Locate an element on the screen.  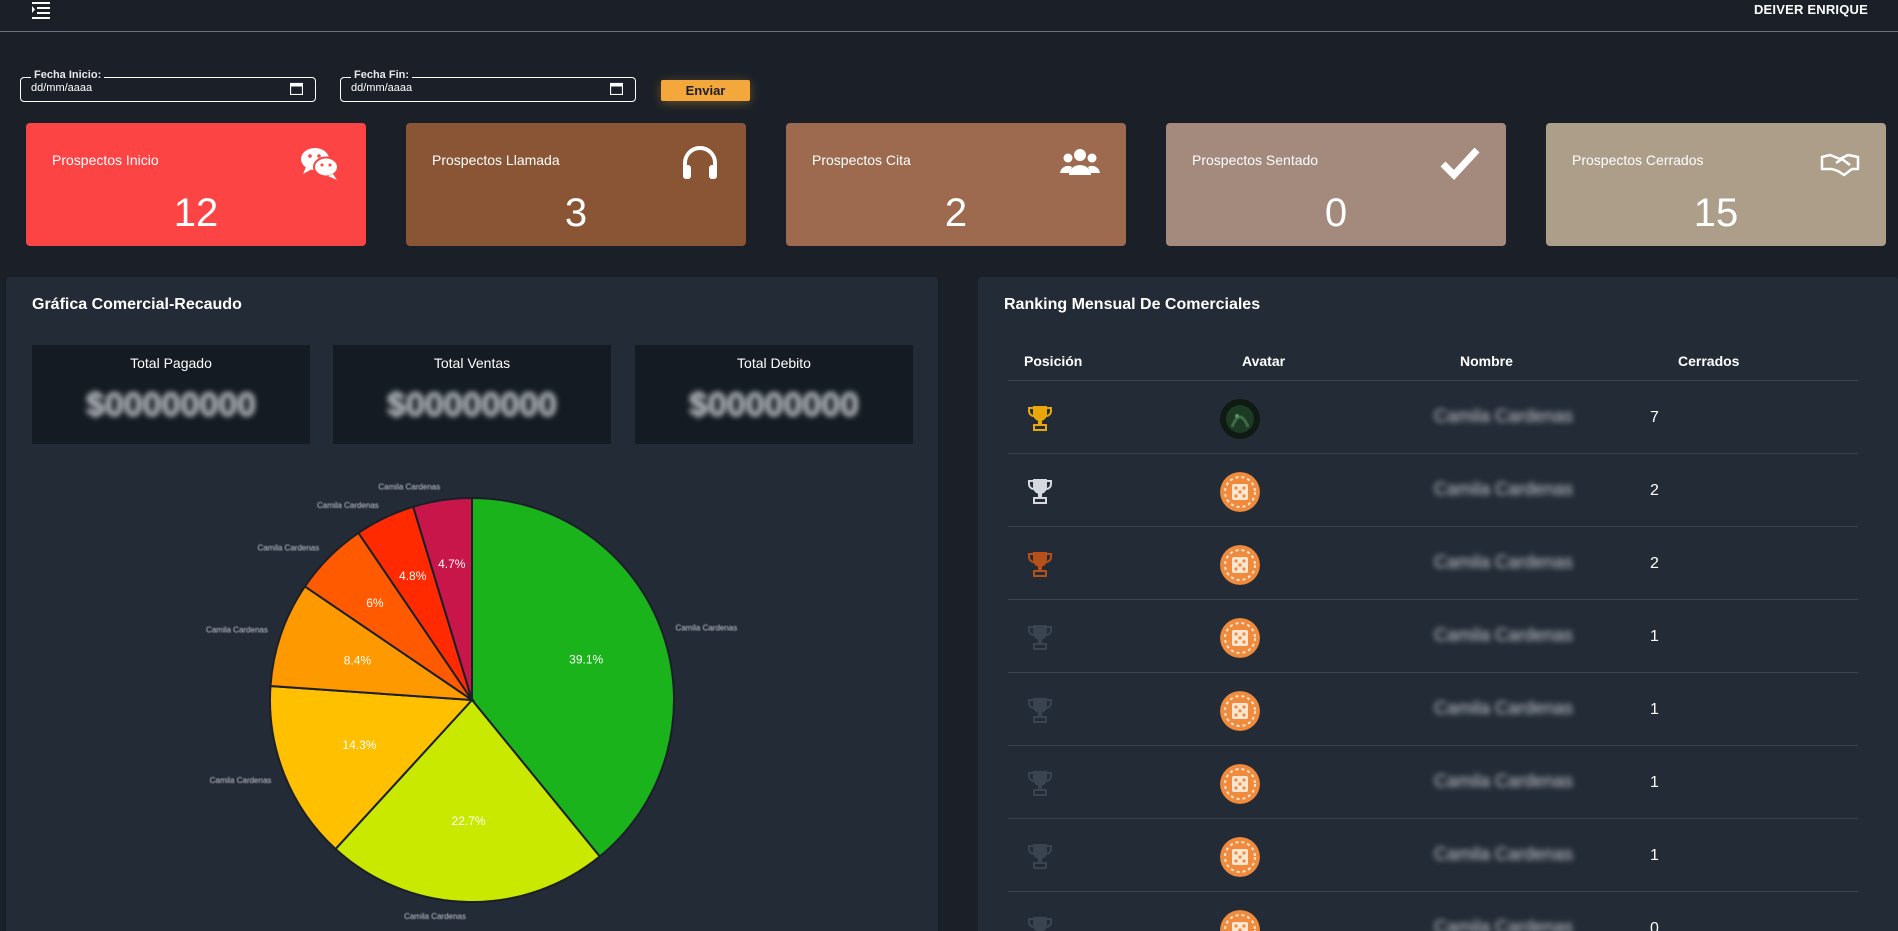
headphones-icon is located at coordinates (700, 162).